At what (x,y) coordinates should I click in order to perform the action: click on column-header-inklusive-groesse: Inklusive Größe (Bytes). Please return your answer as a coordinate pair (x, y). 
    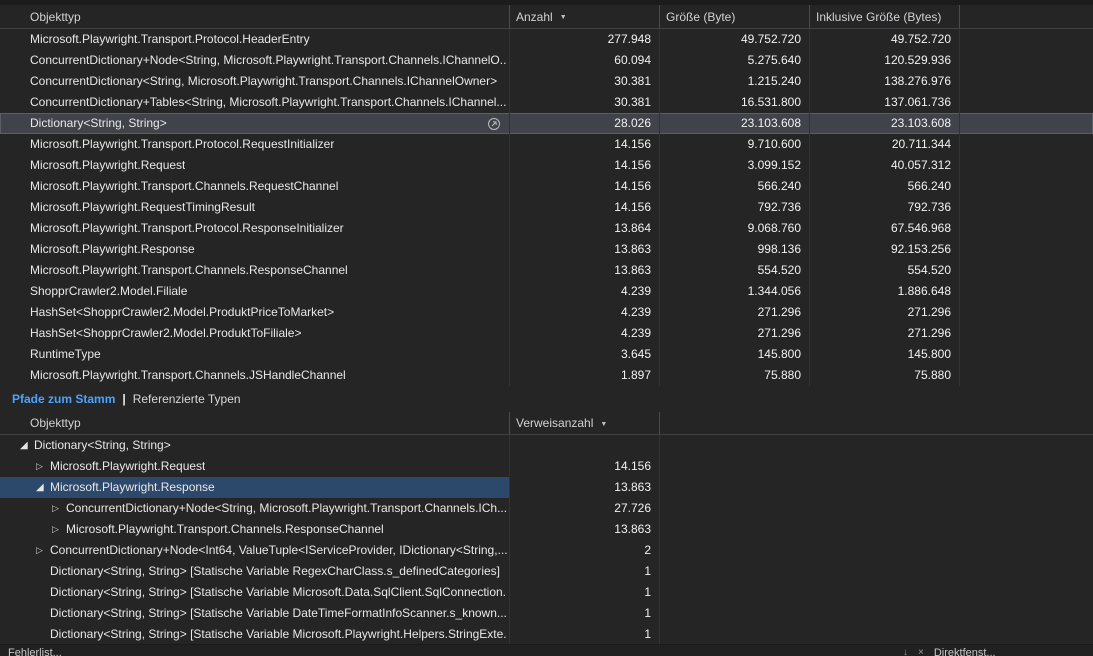
    Looking at the image, I should click on (885, 16).